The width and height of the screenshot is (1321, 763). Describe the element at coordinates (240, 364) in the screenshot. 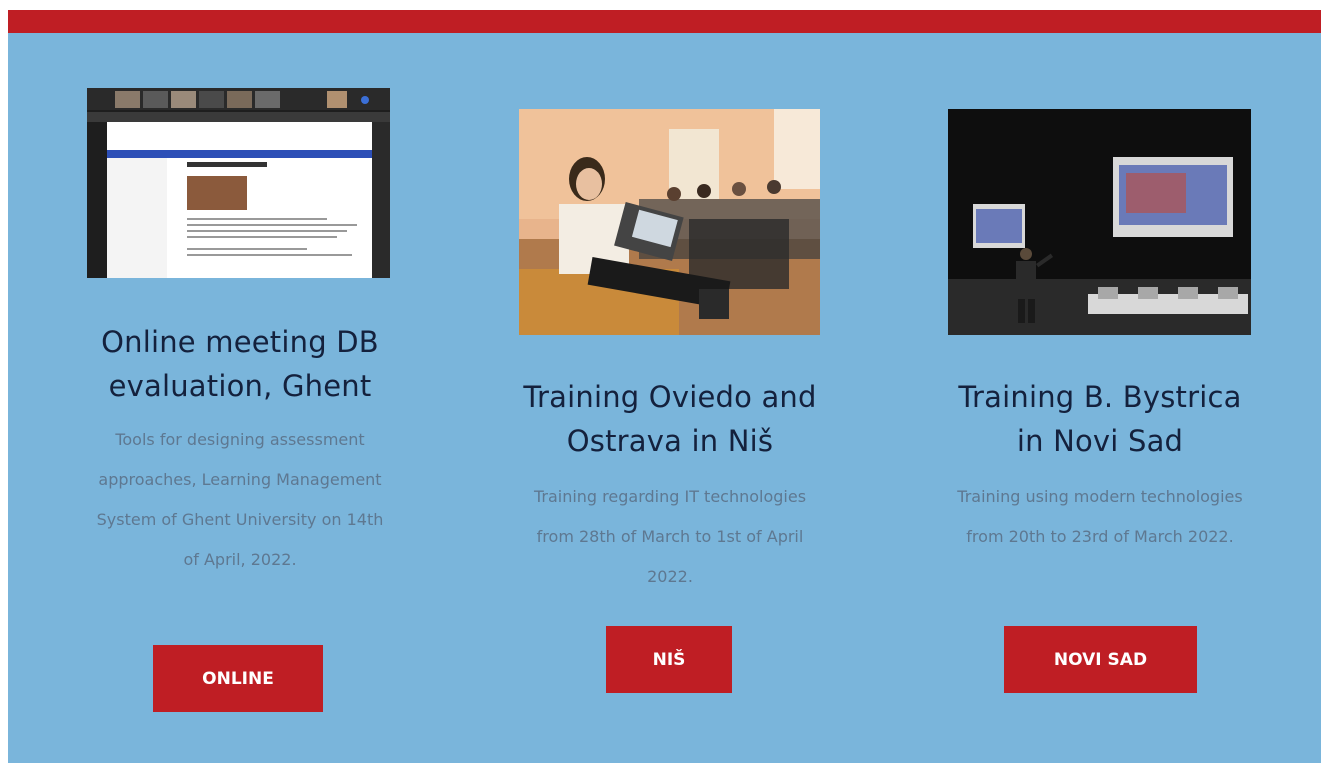

I see `card-1-title: Online meeting DB evaluation, Ghent` at that location.